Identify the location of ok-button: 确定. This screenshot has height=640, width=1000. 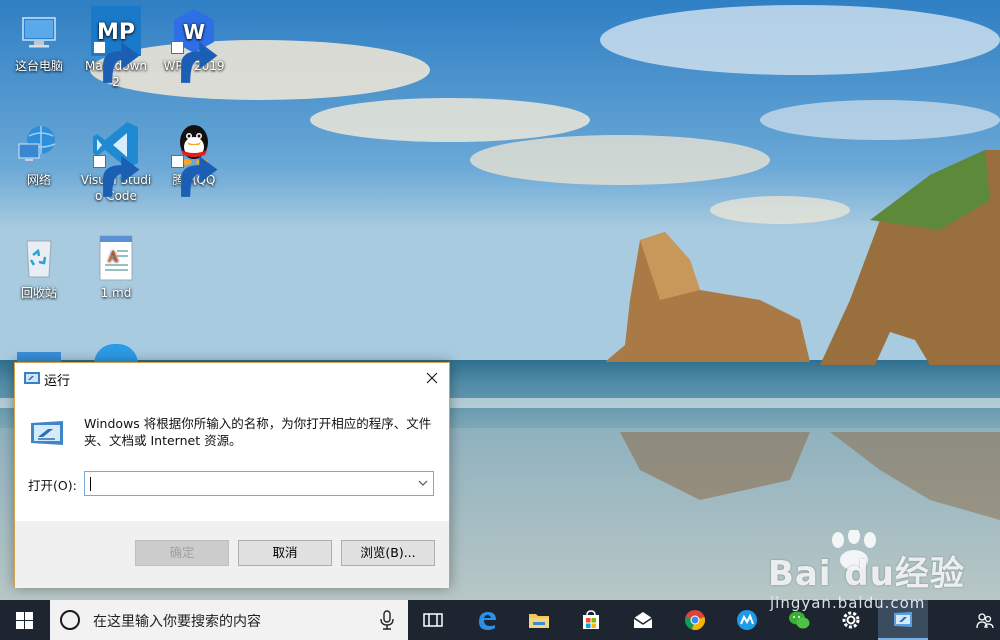
(182, 553).